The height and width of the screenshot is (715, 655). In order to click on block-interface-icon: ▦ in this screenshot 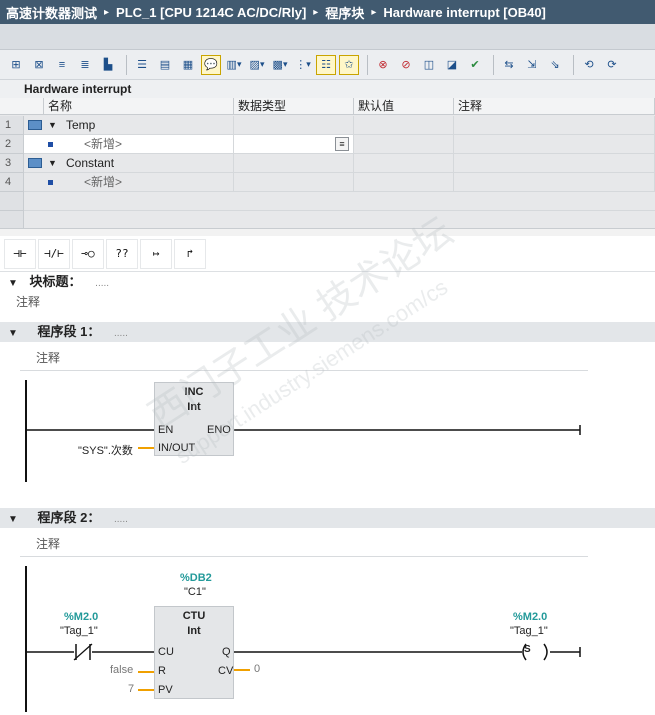, I will do `click(188, 65)`.